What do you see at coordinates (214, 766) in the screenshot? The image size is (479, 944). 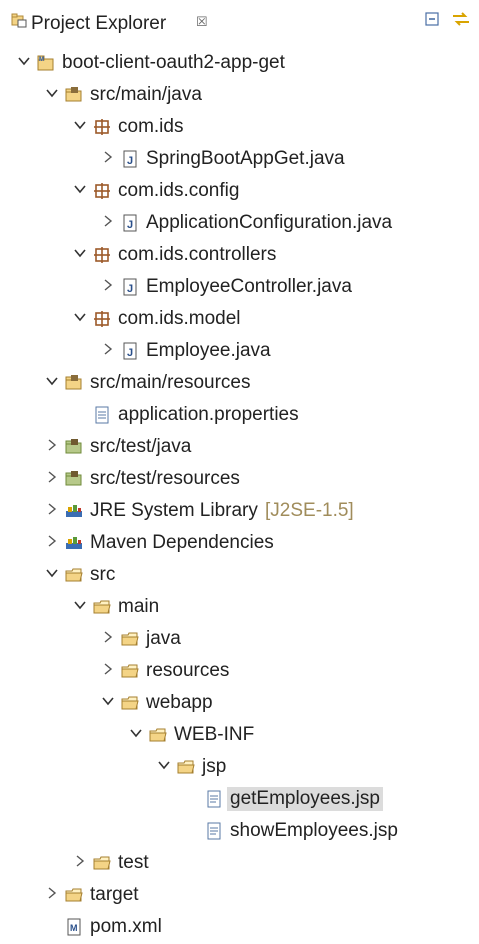 I see `tree-item-label: jsp` at bounding box center [214, 766].